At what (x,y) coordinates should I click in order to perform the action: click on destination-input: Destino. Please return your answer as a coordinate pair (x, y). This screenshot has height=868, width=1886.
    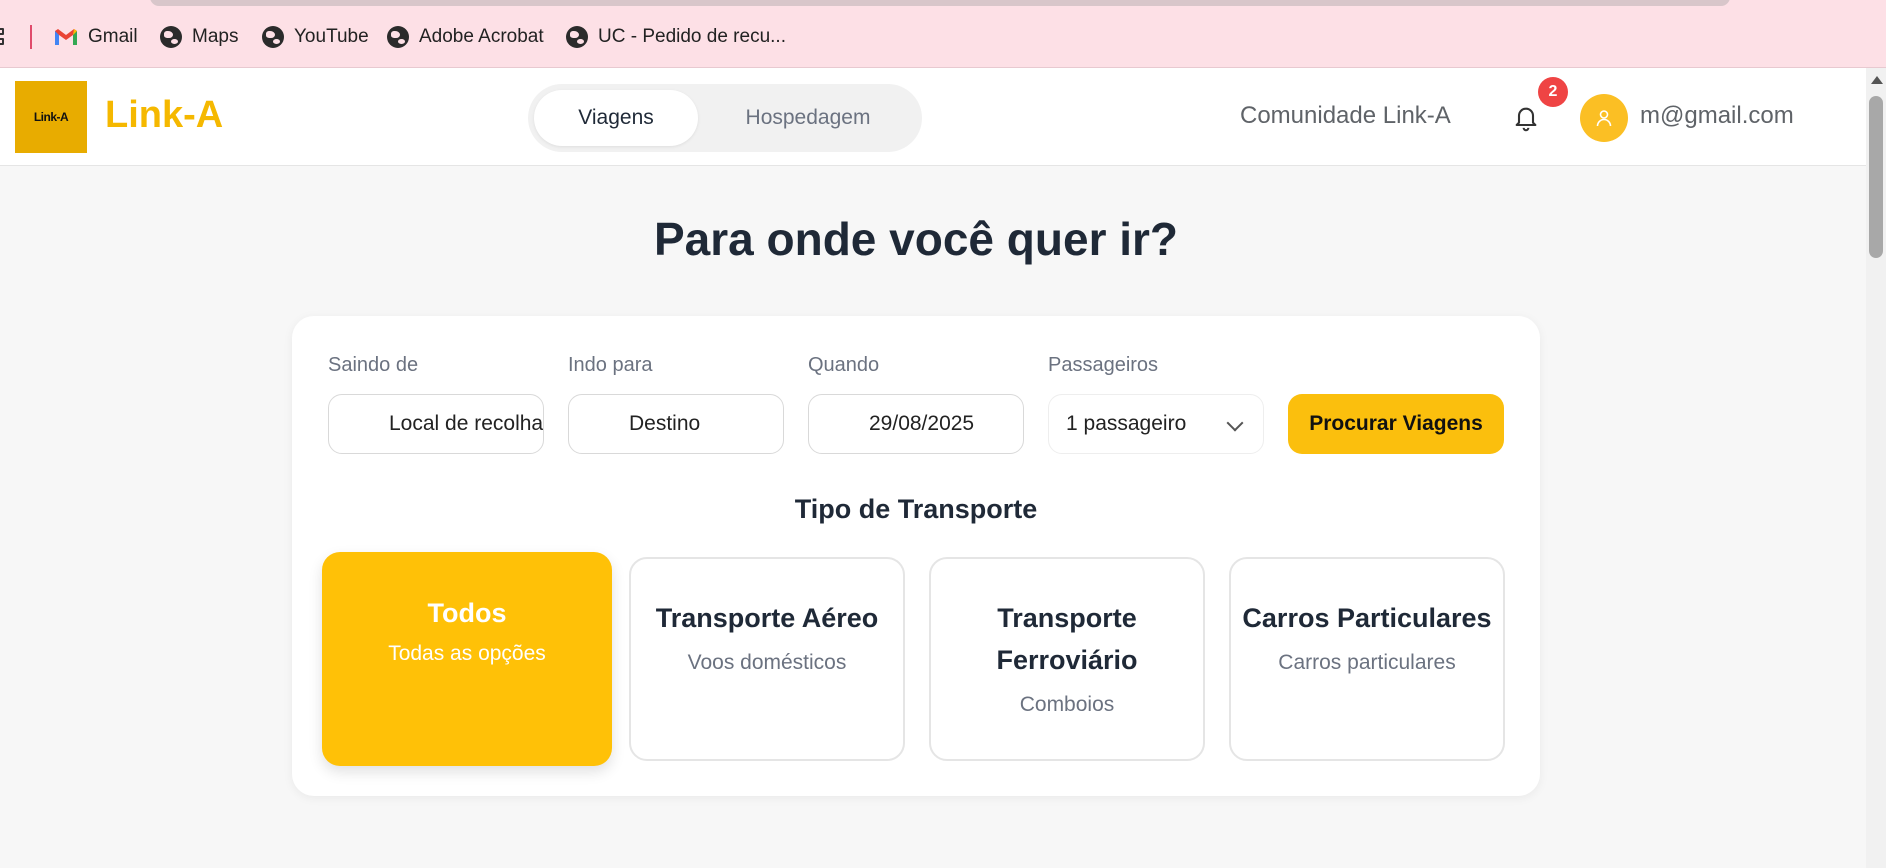
    Looking at the image, I should click on (676, 424).